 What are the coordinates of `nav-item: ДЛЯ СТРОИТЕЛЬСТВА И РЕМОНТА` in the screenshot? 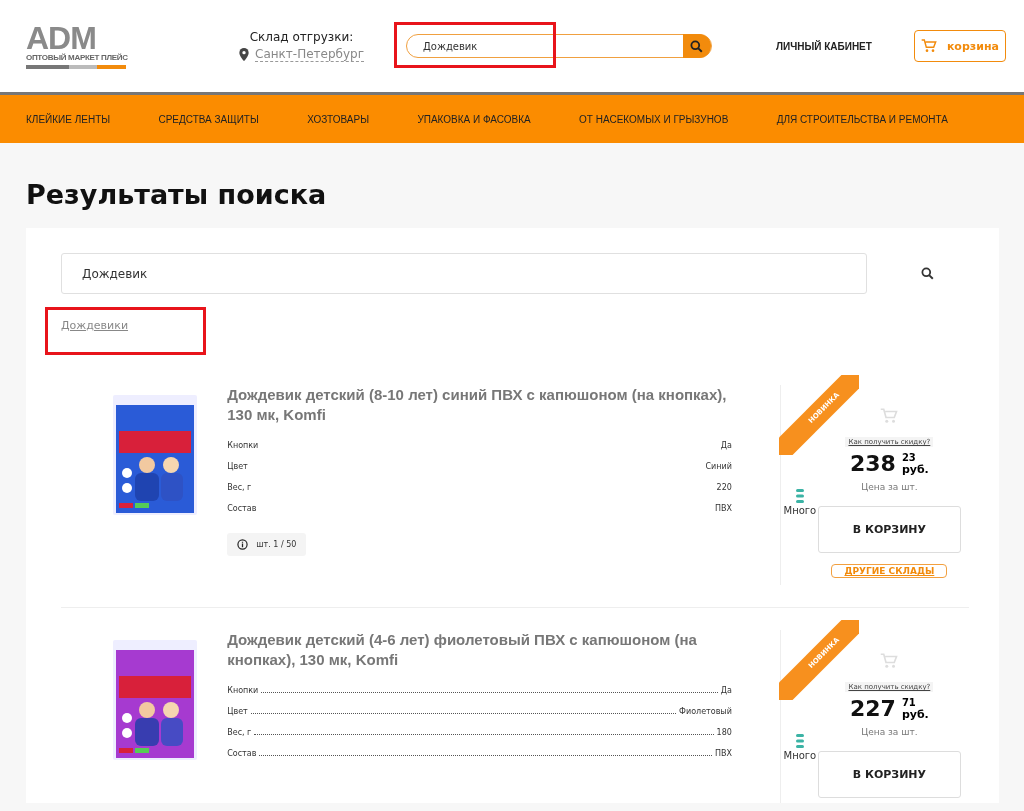 It's located at (862, 119).